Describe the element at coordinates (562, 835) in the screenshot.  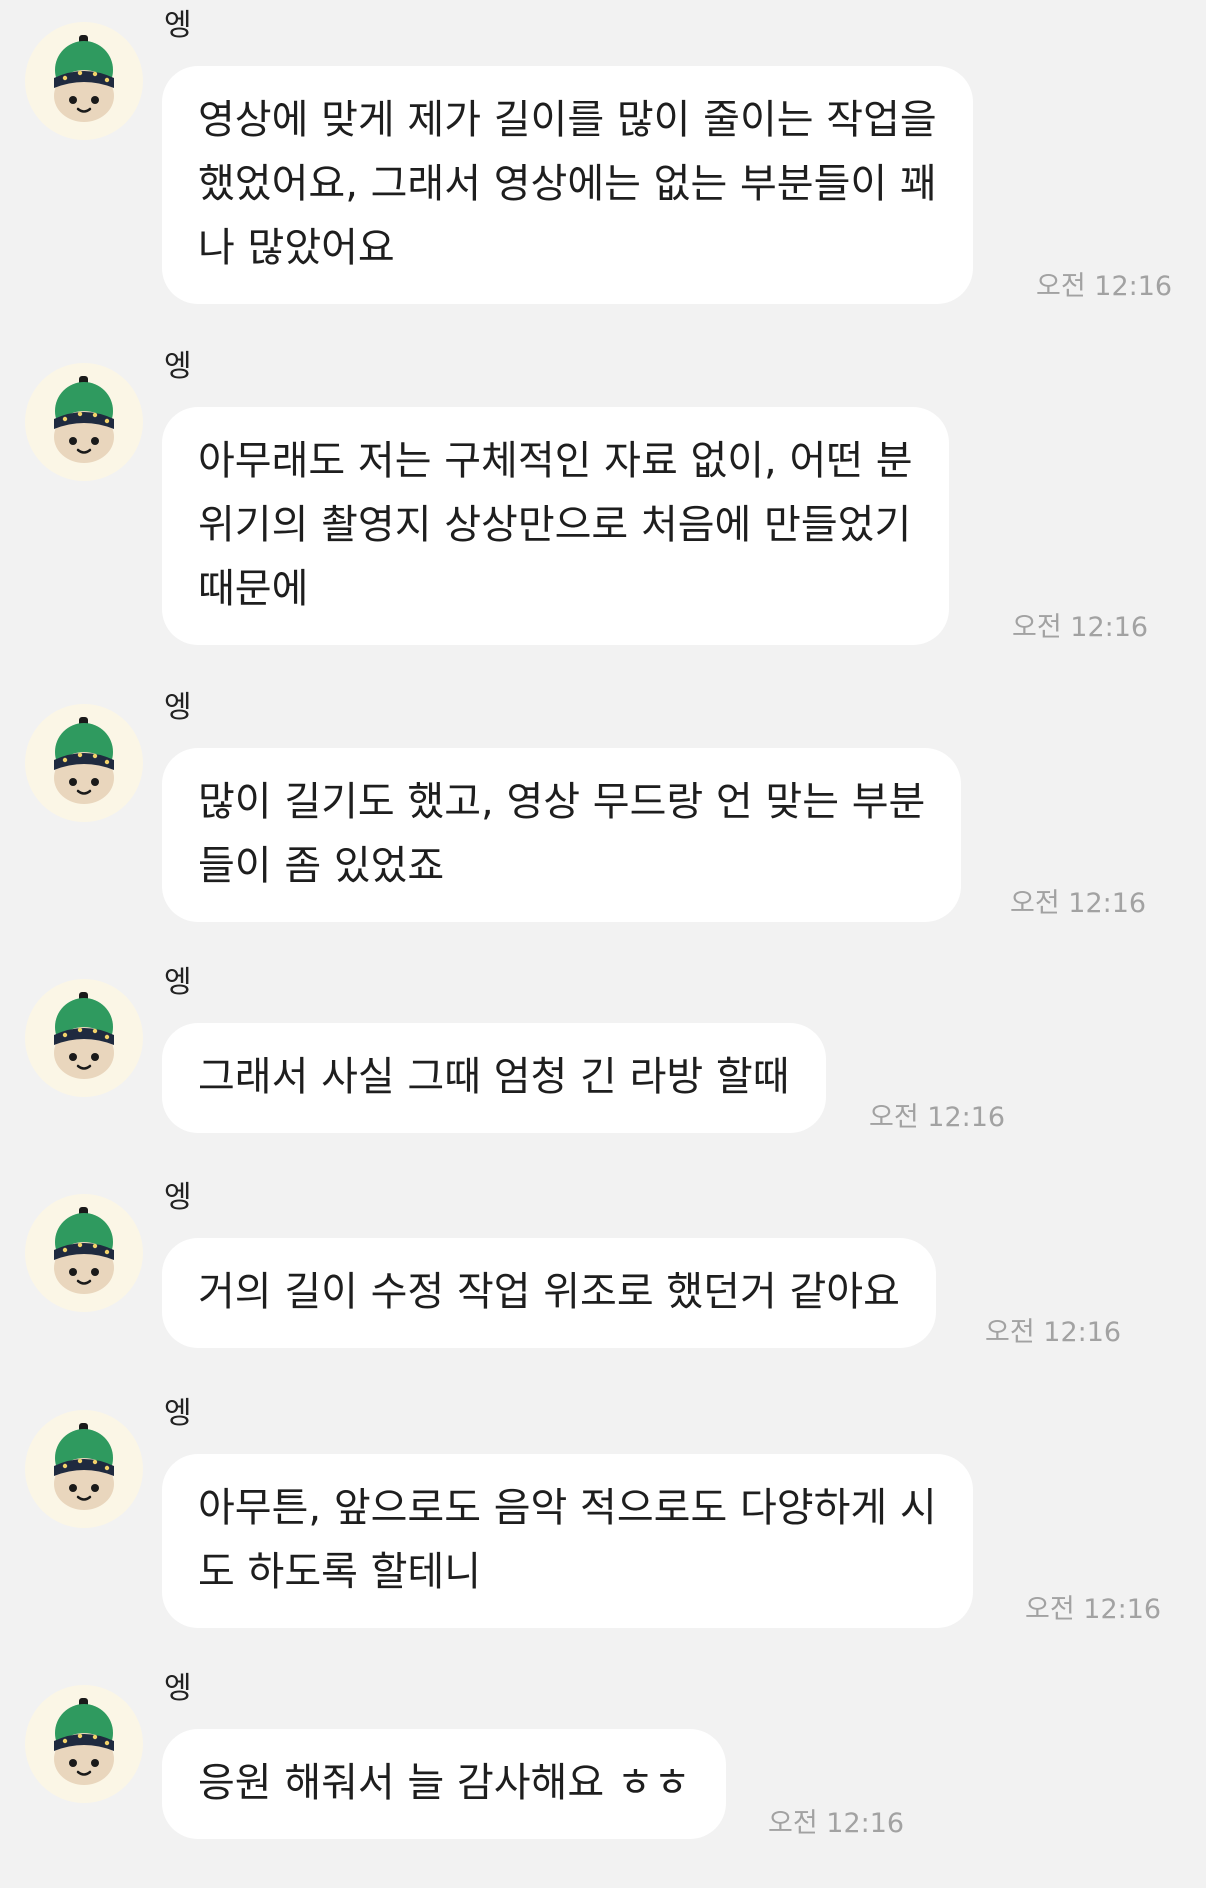
I see `message-bubble: 많이 길기도 했고, 영상 무드랑 언 맞는 부분 들이 좀 있었죠` at that location.